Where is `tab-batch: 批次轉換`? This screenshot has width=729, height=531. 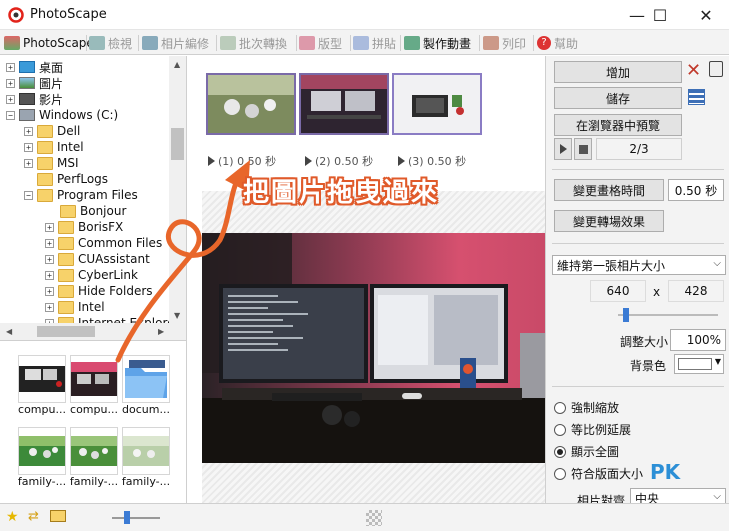 tab-batch: 批次轉換 is located at coordinates (253, 43).